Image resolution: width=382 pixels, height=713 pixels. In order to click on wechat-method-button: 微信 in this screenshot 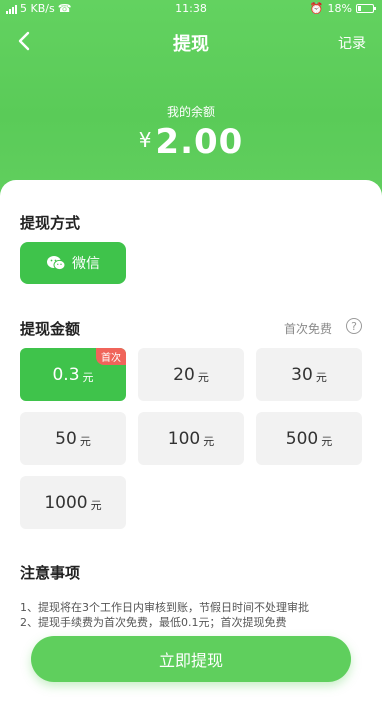, I will do `click(73, 263)`.